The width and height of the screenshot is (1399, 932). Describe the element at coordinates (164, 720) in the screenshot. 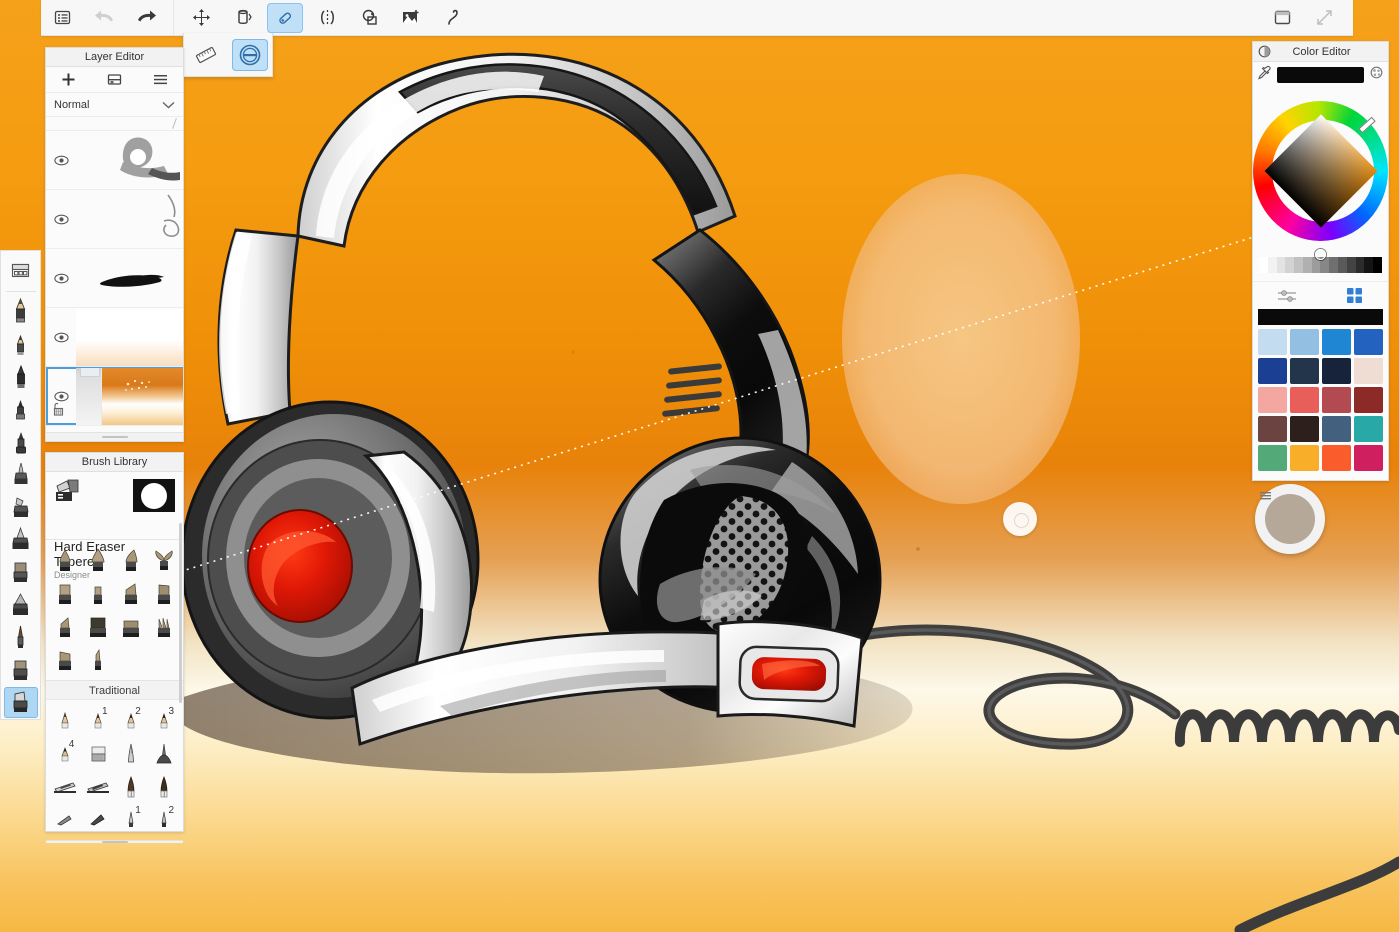

I see `pencil-3: 3` at that location.